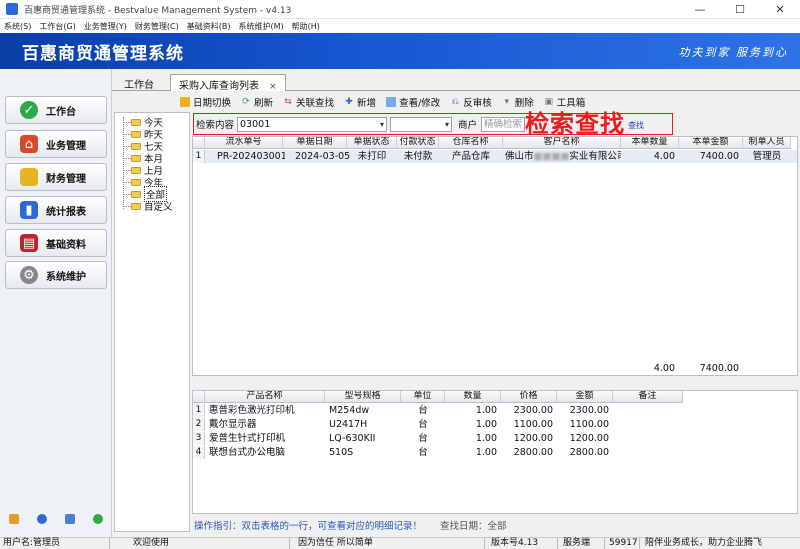  What do you see at coordinates (306, 26) in the screenshot?
I see `menu-help: 帮助(H)` at bounding box center [306, 26].